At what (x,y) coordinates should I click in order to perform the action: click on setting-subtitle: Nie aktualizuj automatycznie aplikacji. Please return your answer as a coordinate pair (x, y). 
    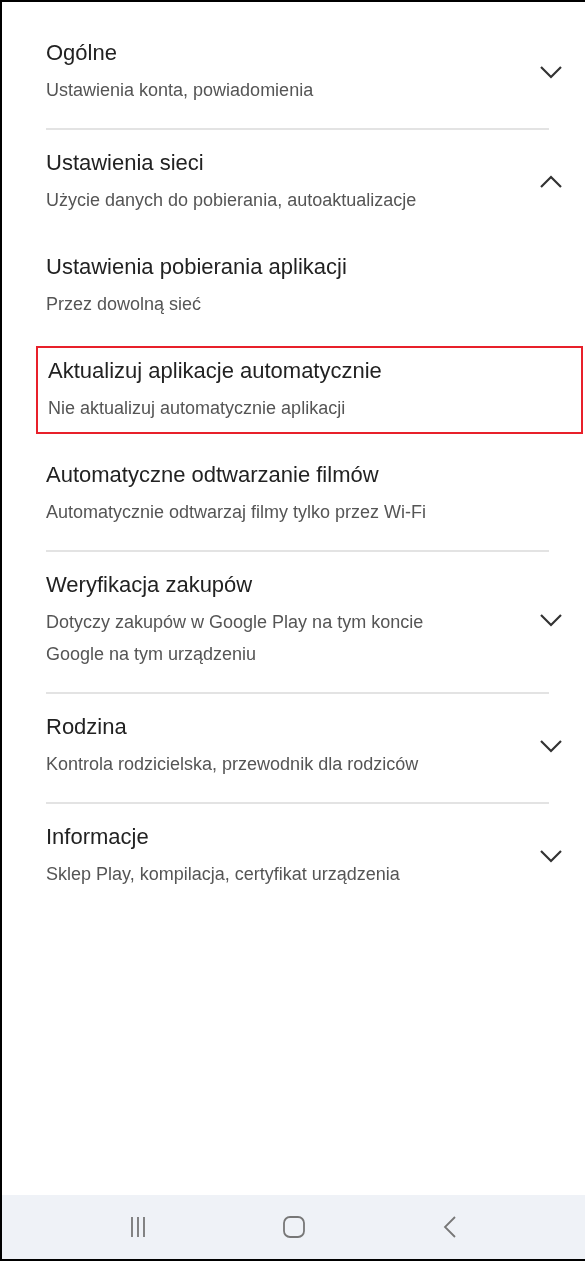
    Looking at the image, I should click on (197, 408).